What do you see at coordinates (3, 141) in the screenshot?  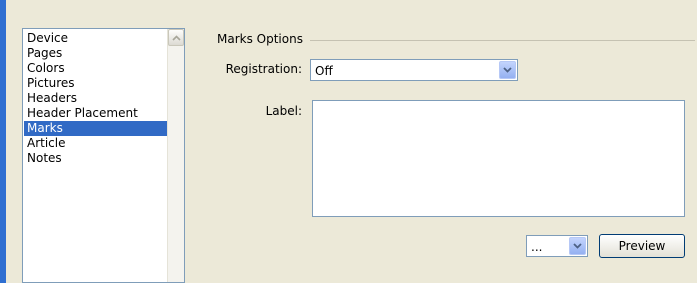 I see `window-edge-accent` at bounding box center [3, 141].